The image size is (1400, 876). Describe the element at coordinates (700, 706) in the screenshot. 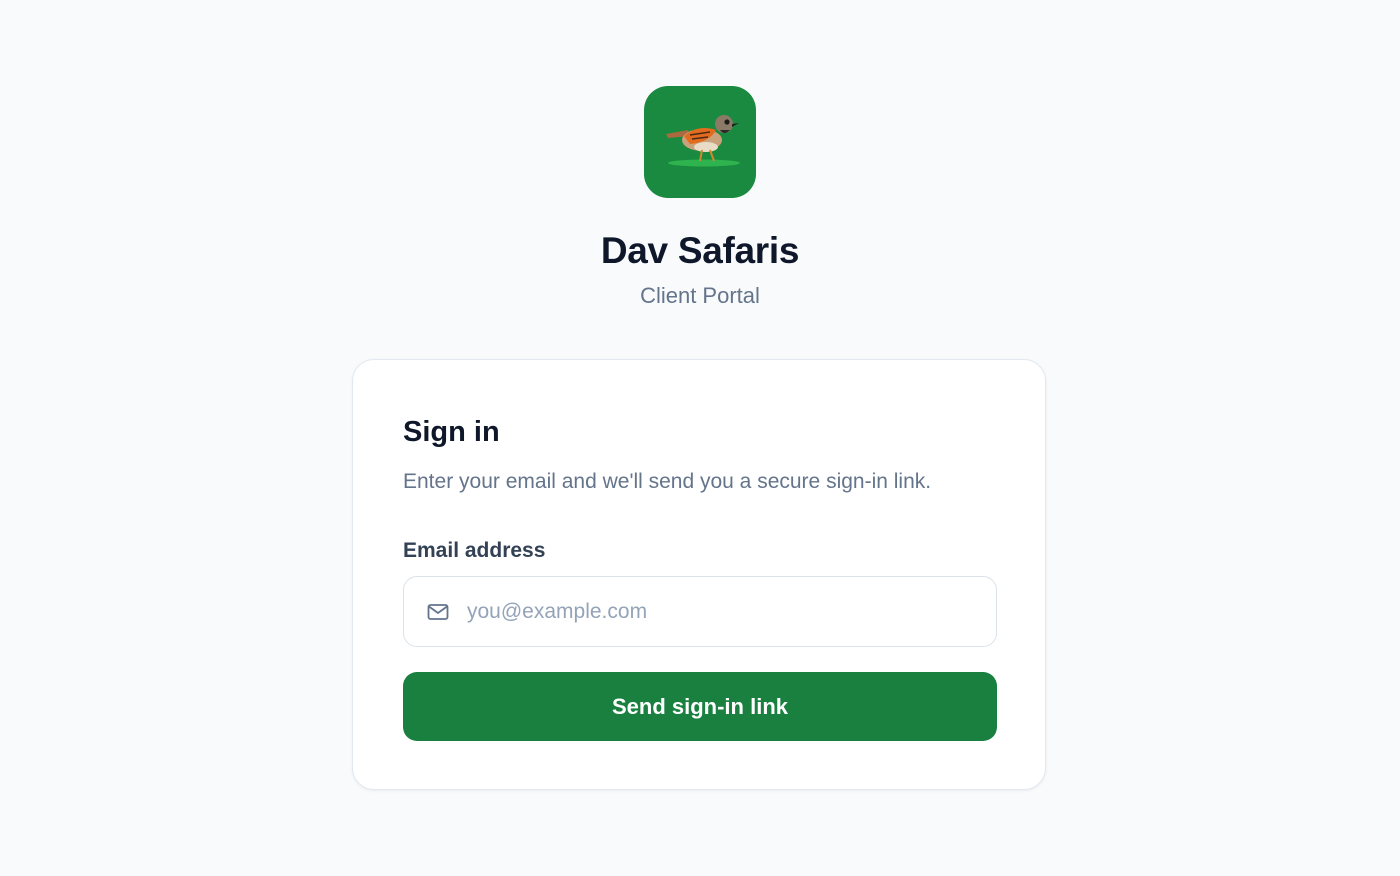

I see `send-signin-link-button: Send sign-in link` at that location.